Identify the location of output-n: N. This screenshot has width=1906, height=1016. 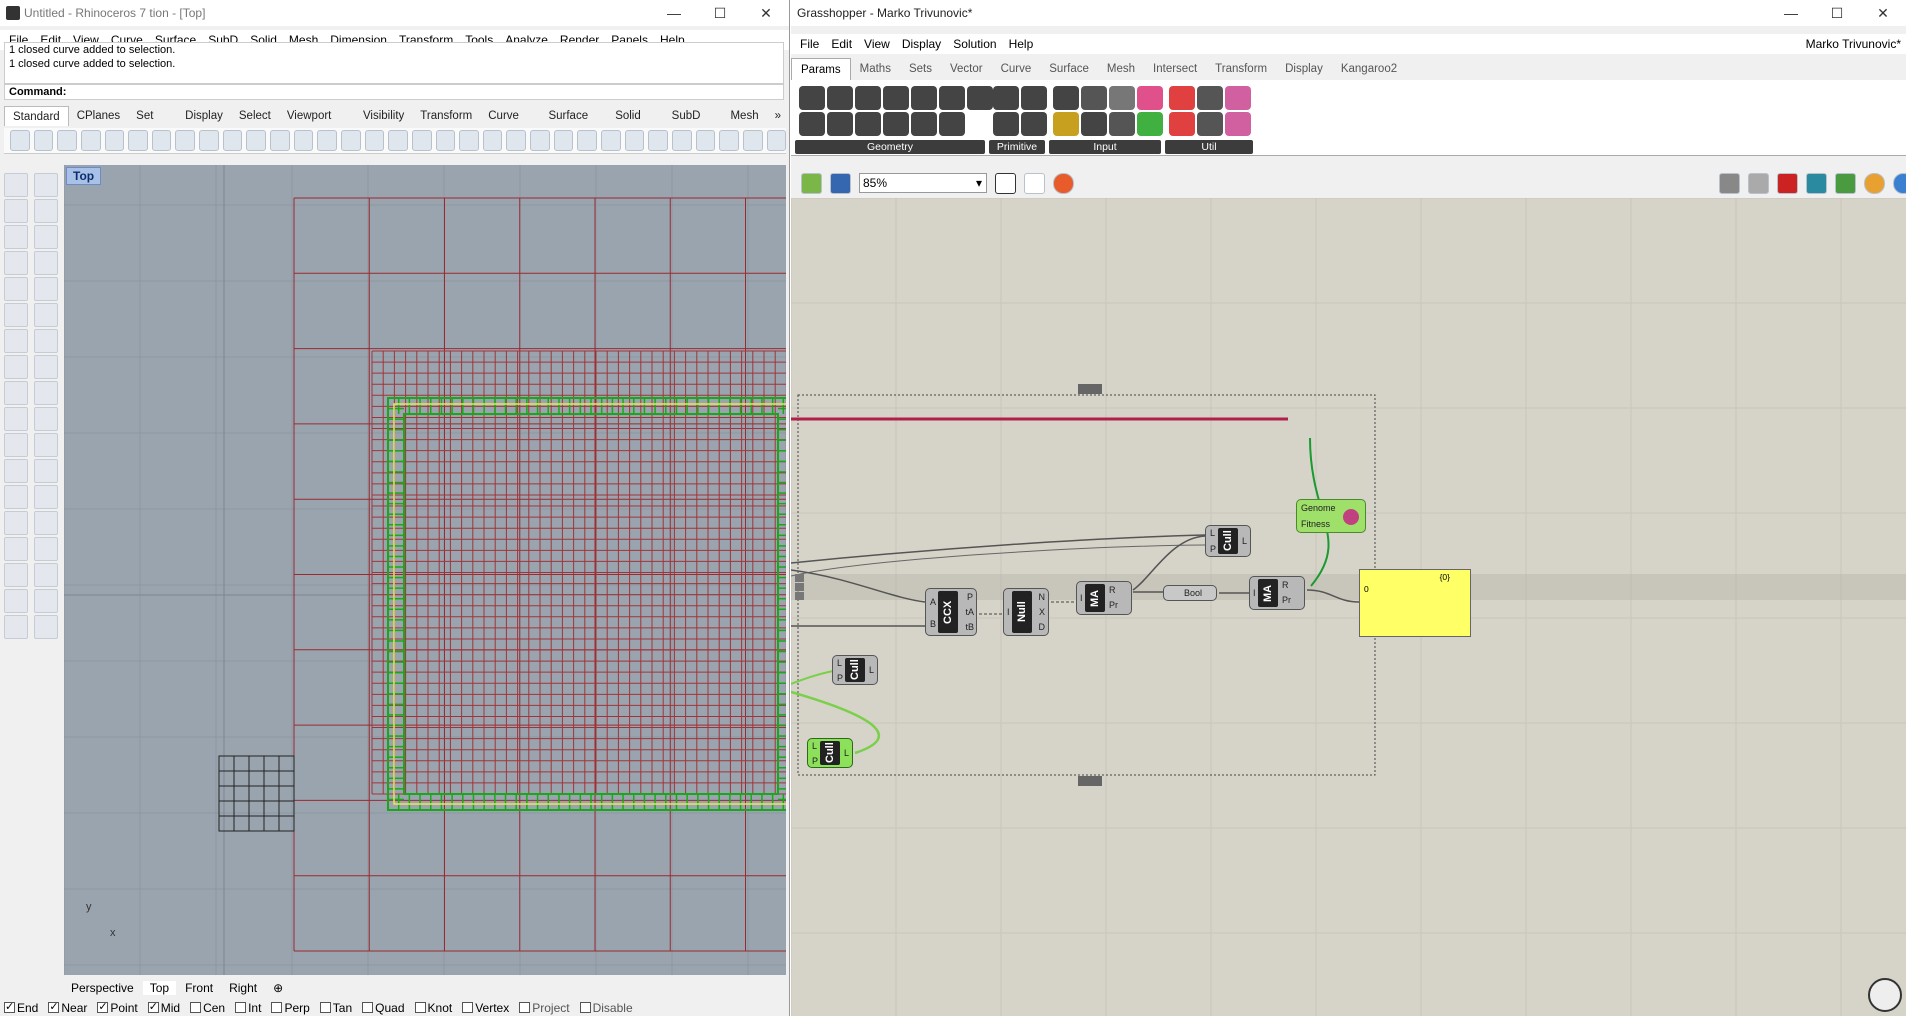
(1042, 597).